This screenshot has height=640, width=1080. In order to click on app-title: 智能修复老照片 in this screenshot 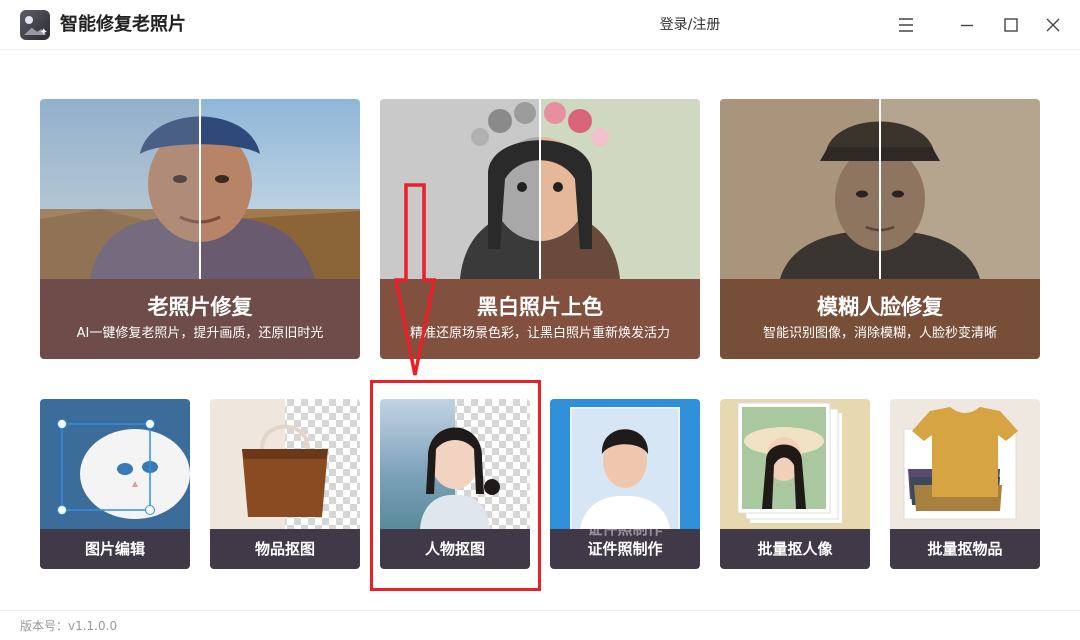, I will do `click(123, 24)`.